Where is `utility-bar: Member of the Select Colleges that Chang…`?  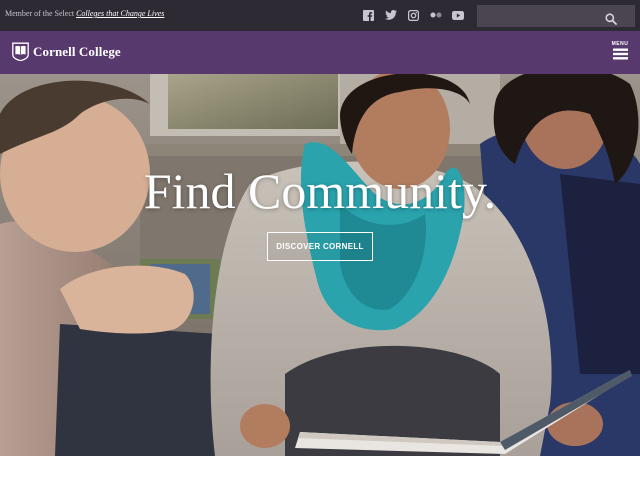 utility-bar: Member of the Select Colleges that Chang… is located at coordinates (320, 15).